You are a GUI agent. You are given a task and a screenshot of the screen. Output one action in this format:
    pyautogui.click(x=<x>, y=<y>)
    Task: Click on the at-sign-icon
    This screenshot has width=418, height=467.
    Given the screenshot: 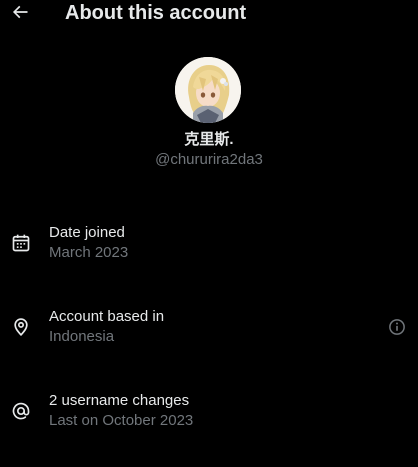 What is the action you would take?
    pyautogui.click(x=21, y=411)
    